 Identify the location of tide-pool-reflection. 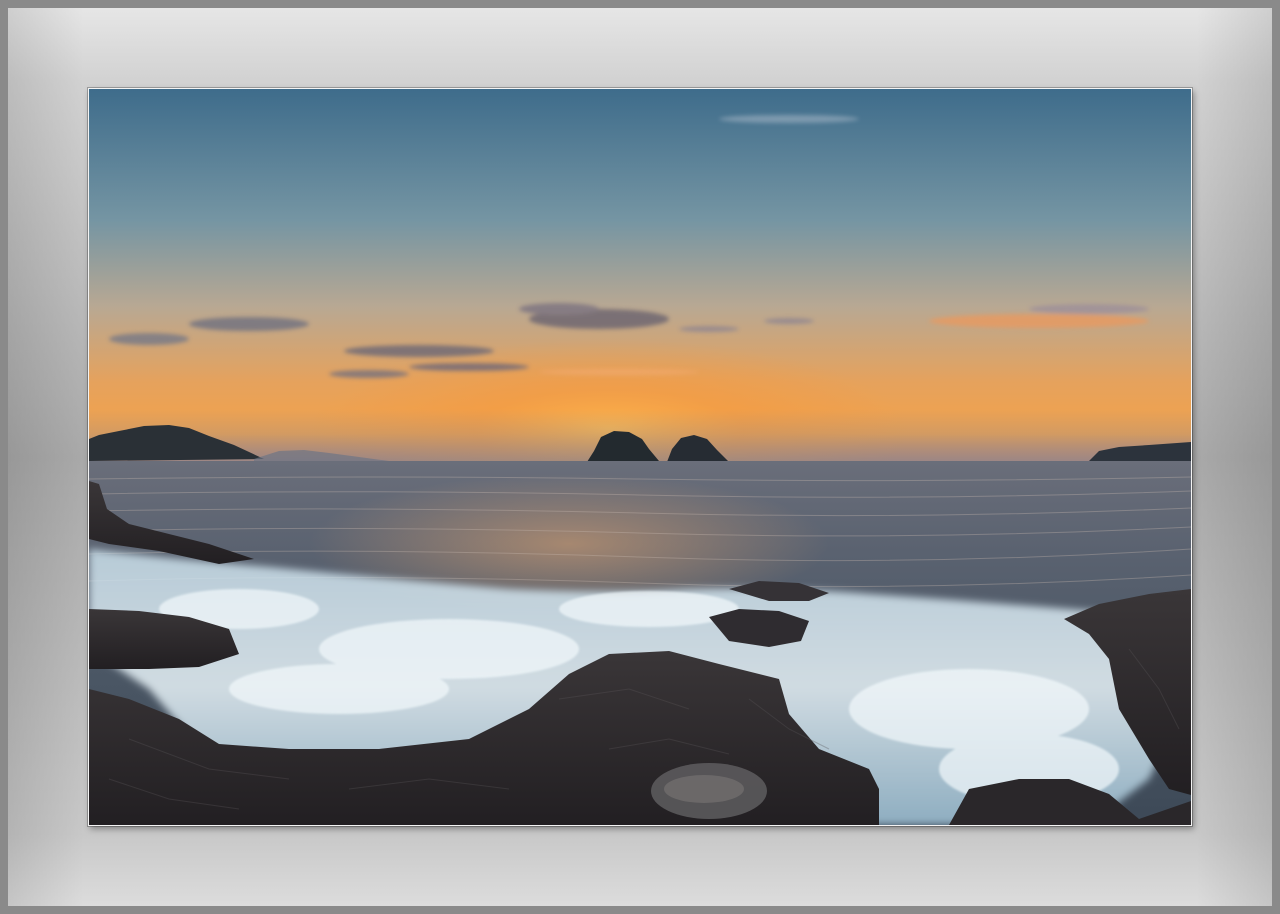
(704, 789).